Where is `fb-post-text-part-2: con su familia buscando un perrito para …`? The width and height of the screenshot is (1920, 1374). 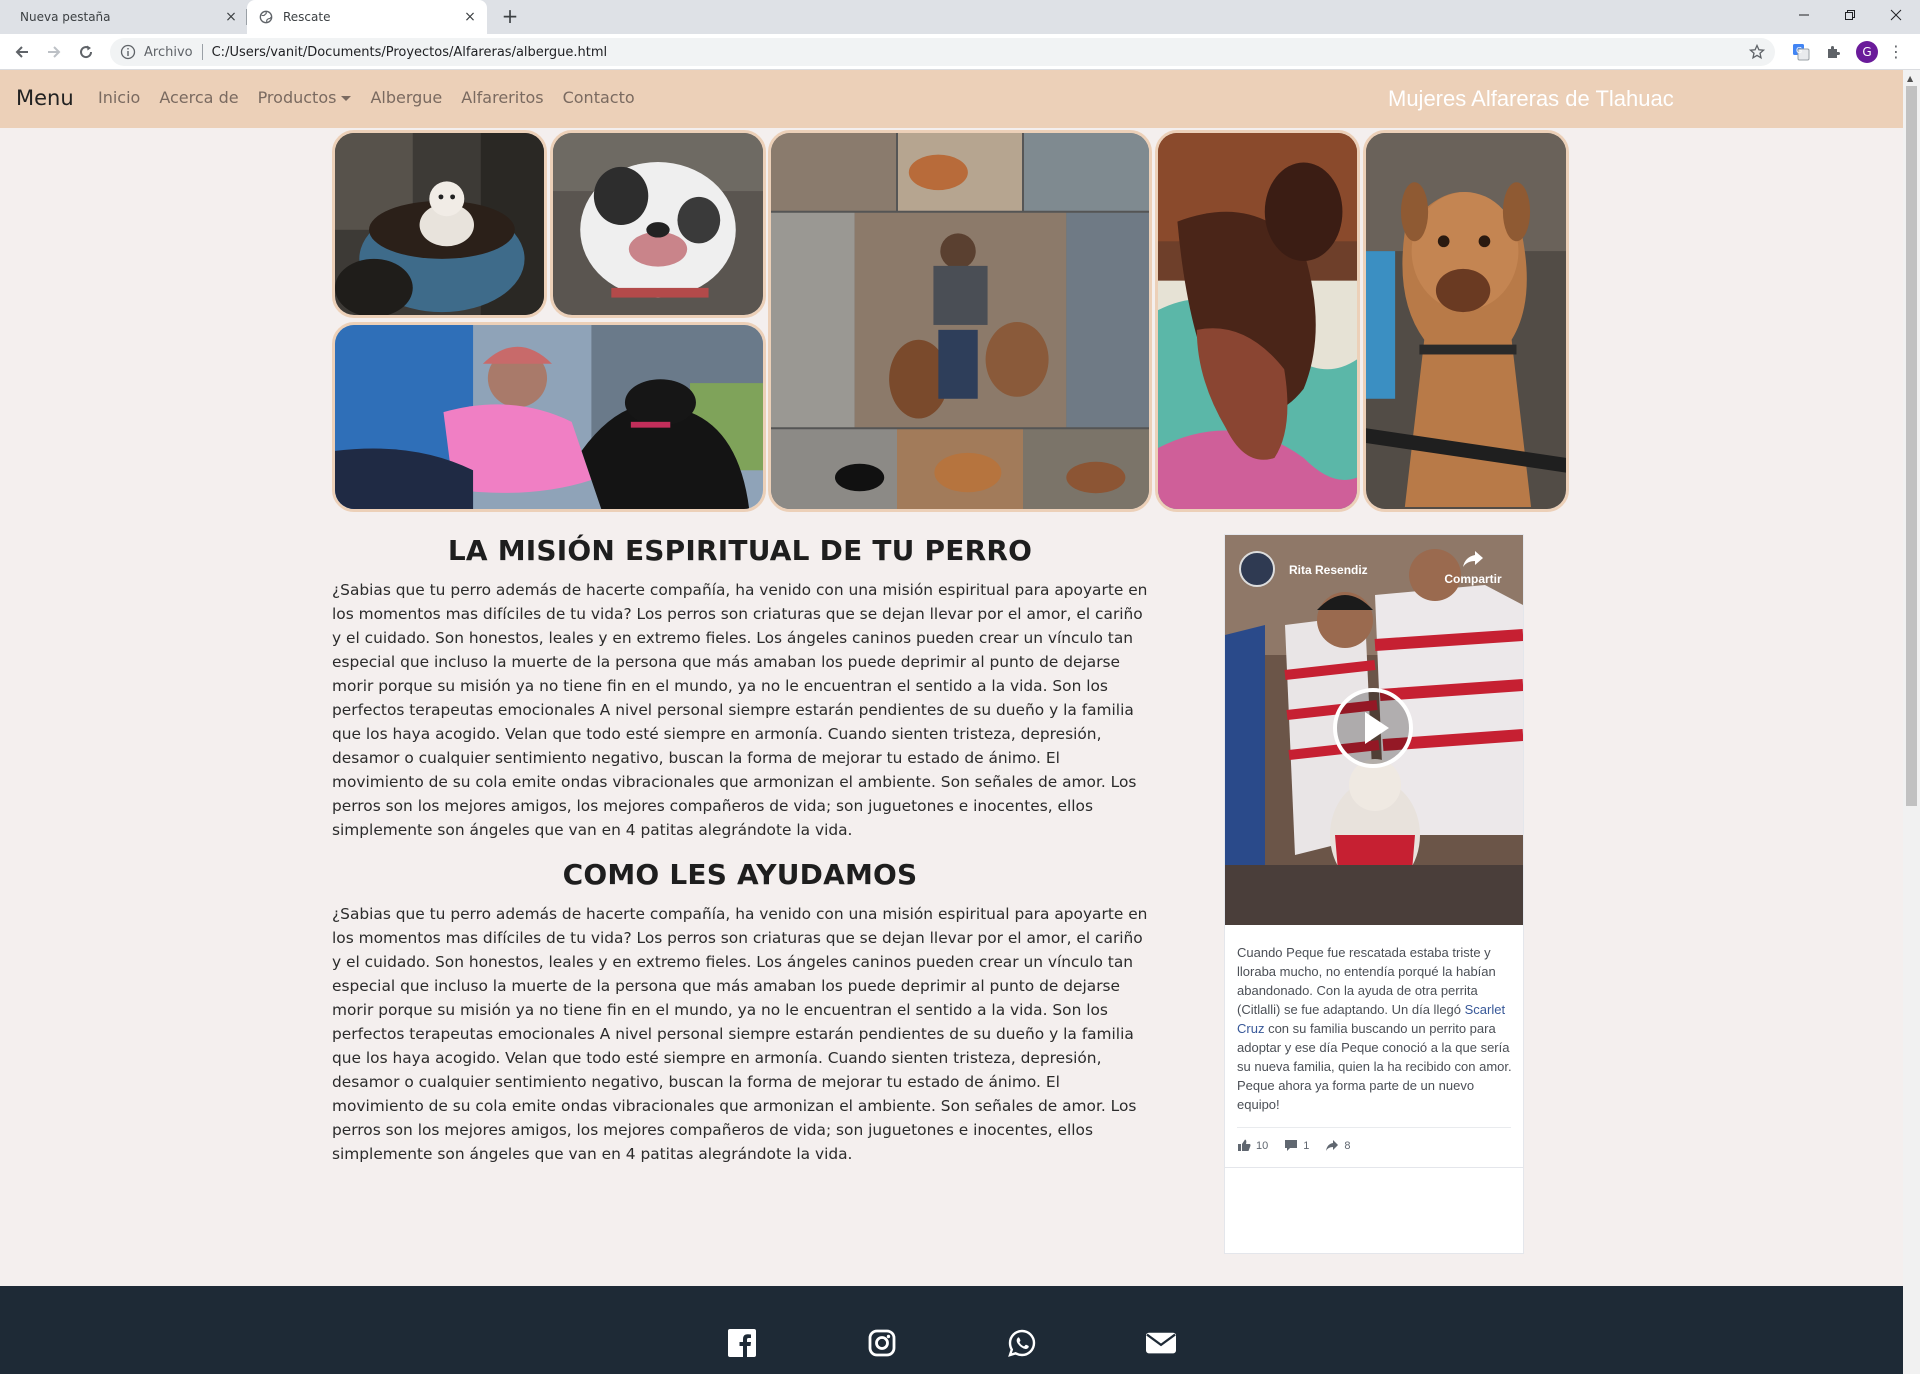
fb-post-text-part-2: con su familia buscando un perrito para … is located at coordinates (1374, 1066).